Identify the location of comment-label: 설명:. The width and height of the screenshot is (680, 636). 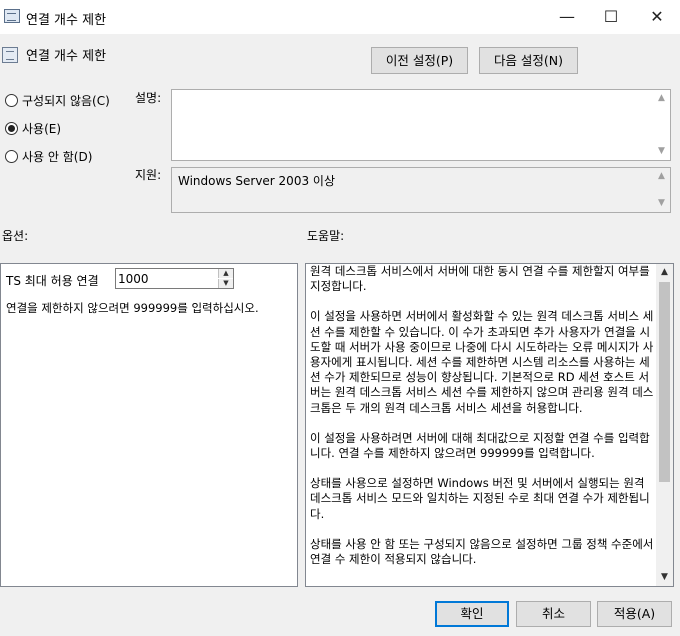
(148, 98).